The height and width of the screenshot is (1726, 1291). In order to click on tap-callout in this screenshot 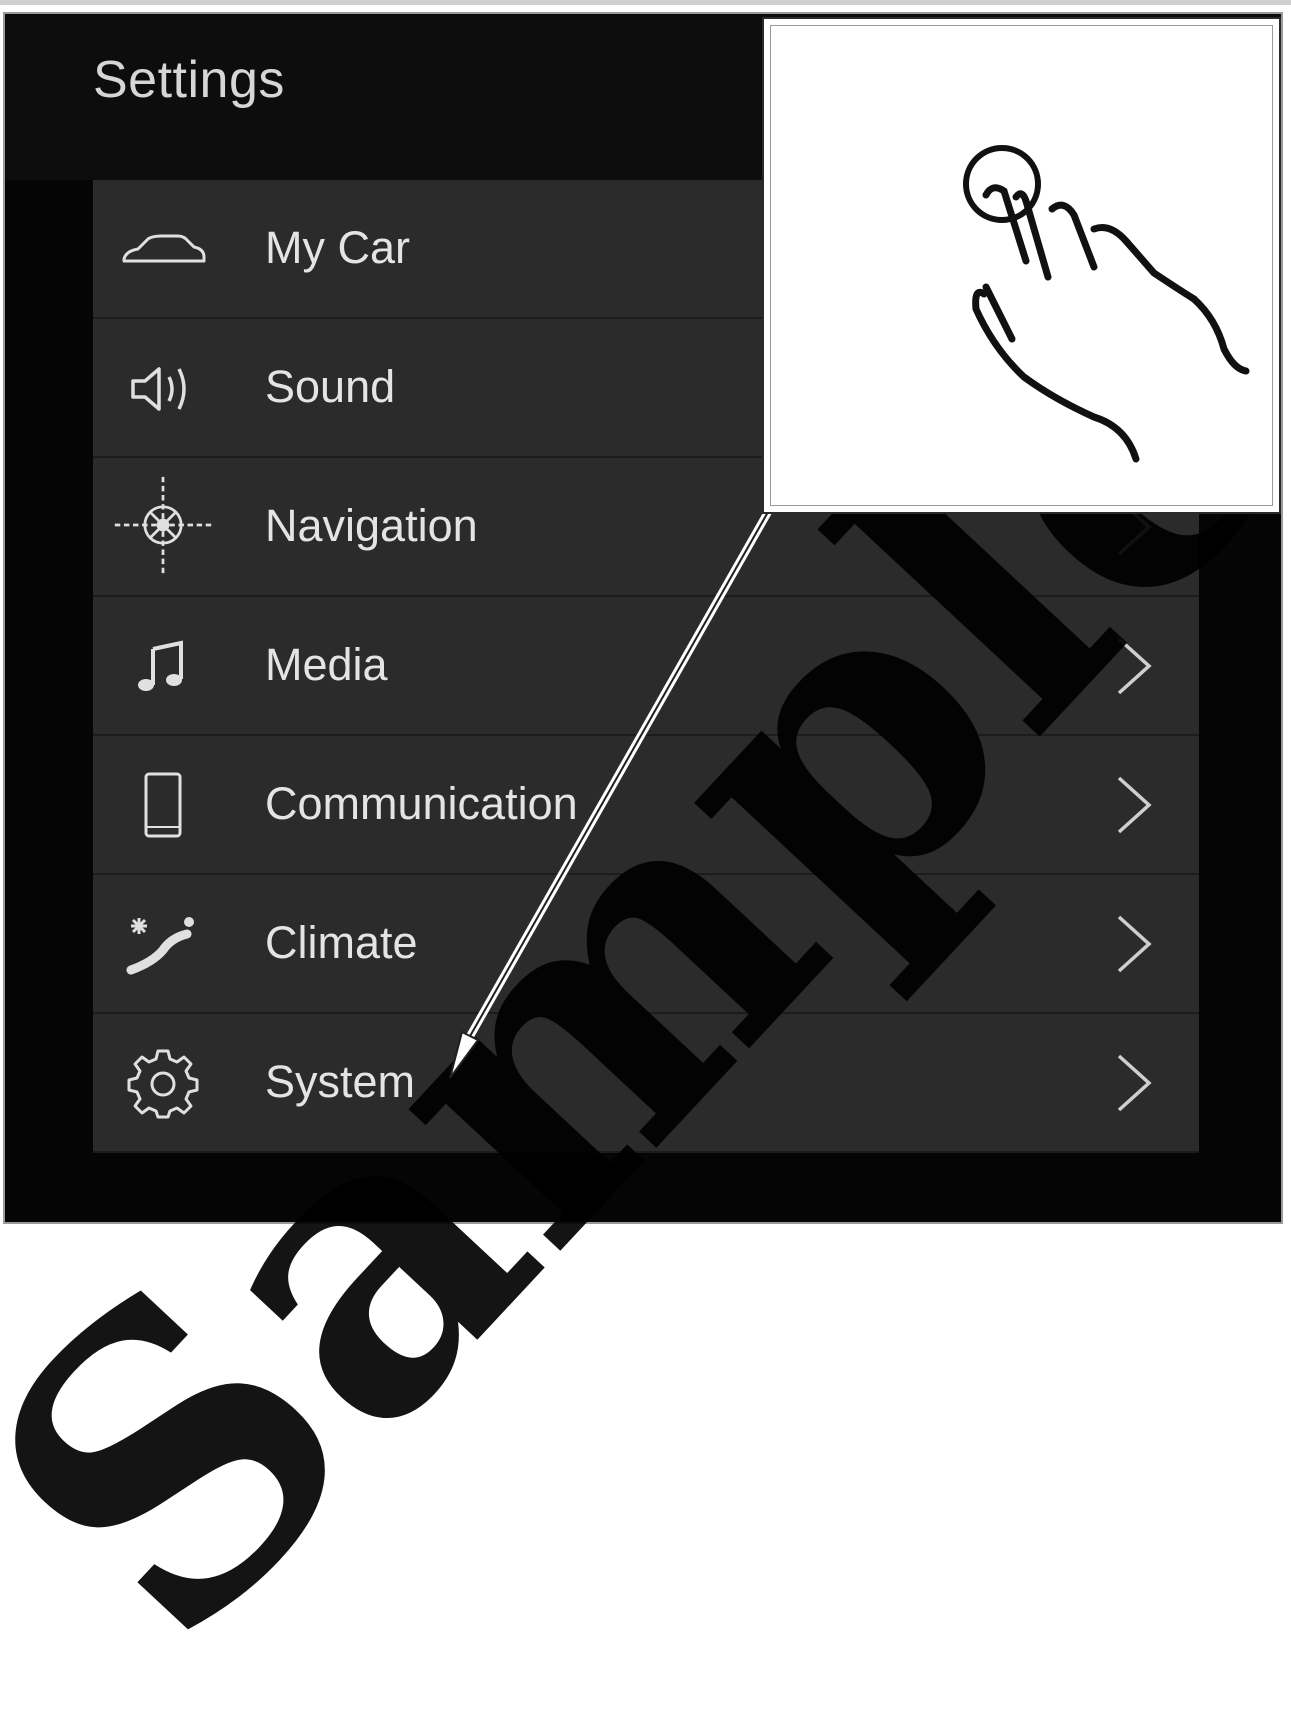, I will do `click(1021, 265)`.